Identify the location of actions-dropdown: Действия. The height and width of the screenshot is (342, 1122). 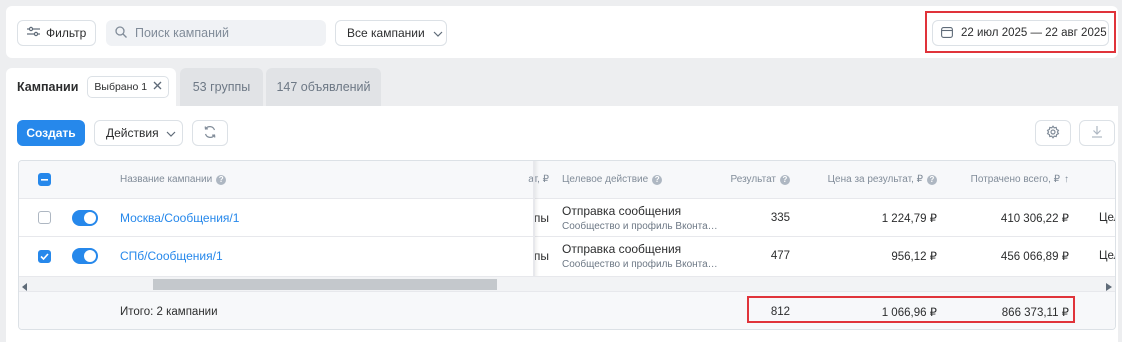
(138, 133).